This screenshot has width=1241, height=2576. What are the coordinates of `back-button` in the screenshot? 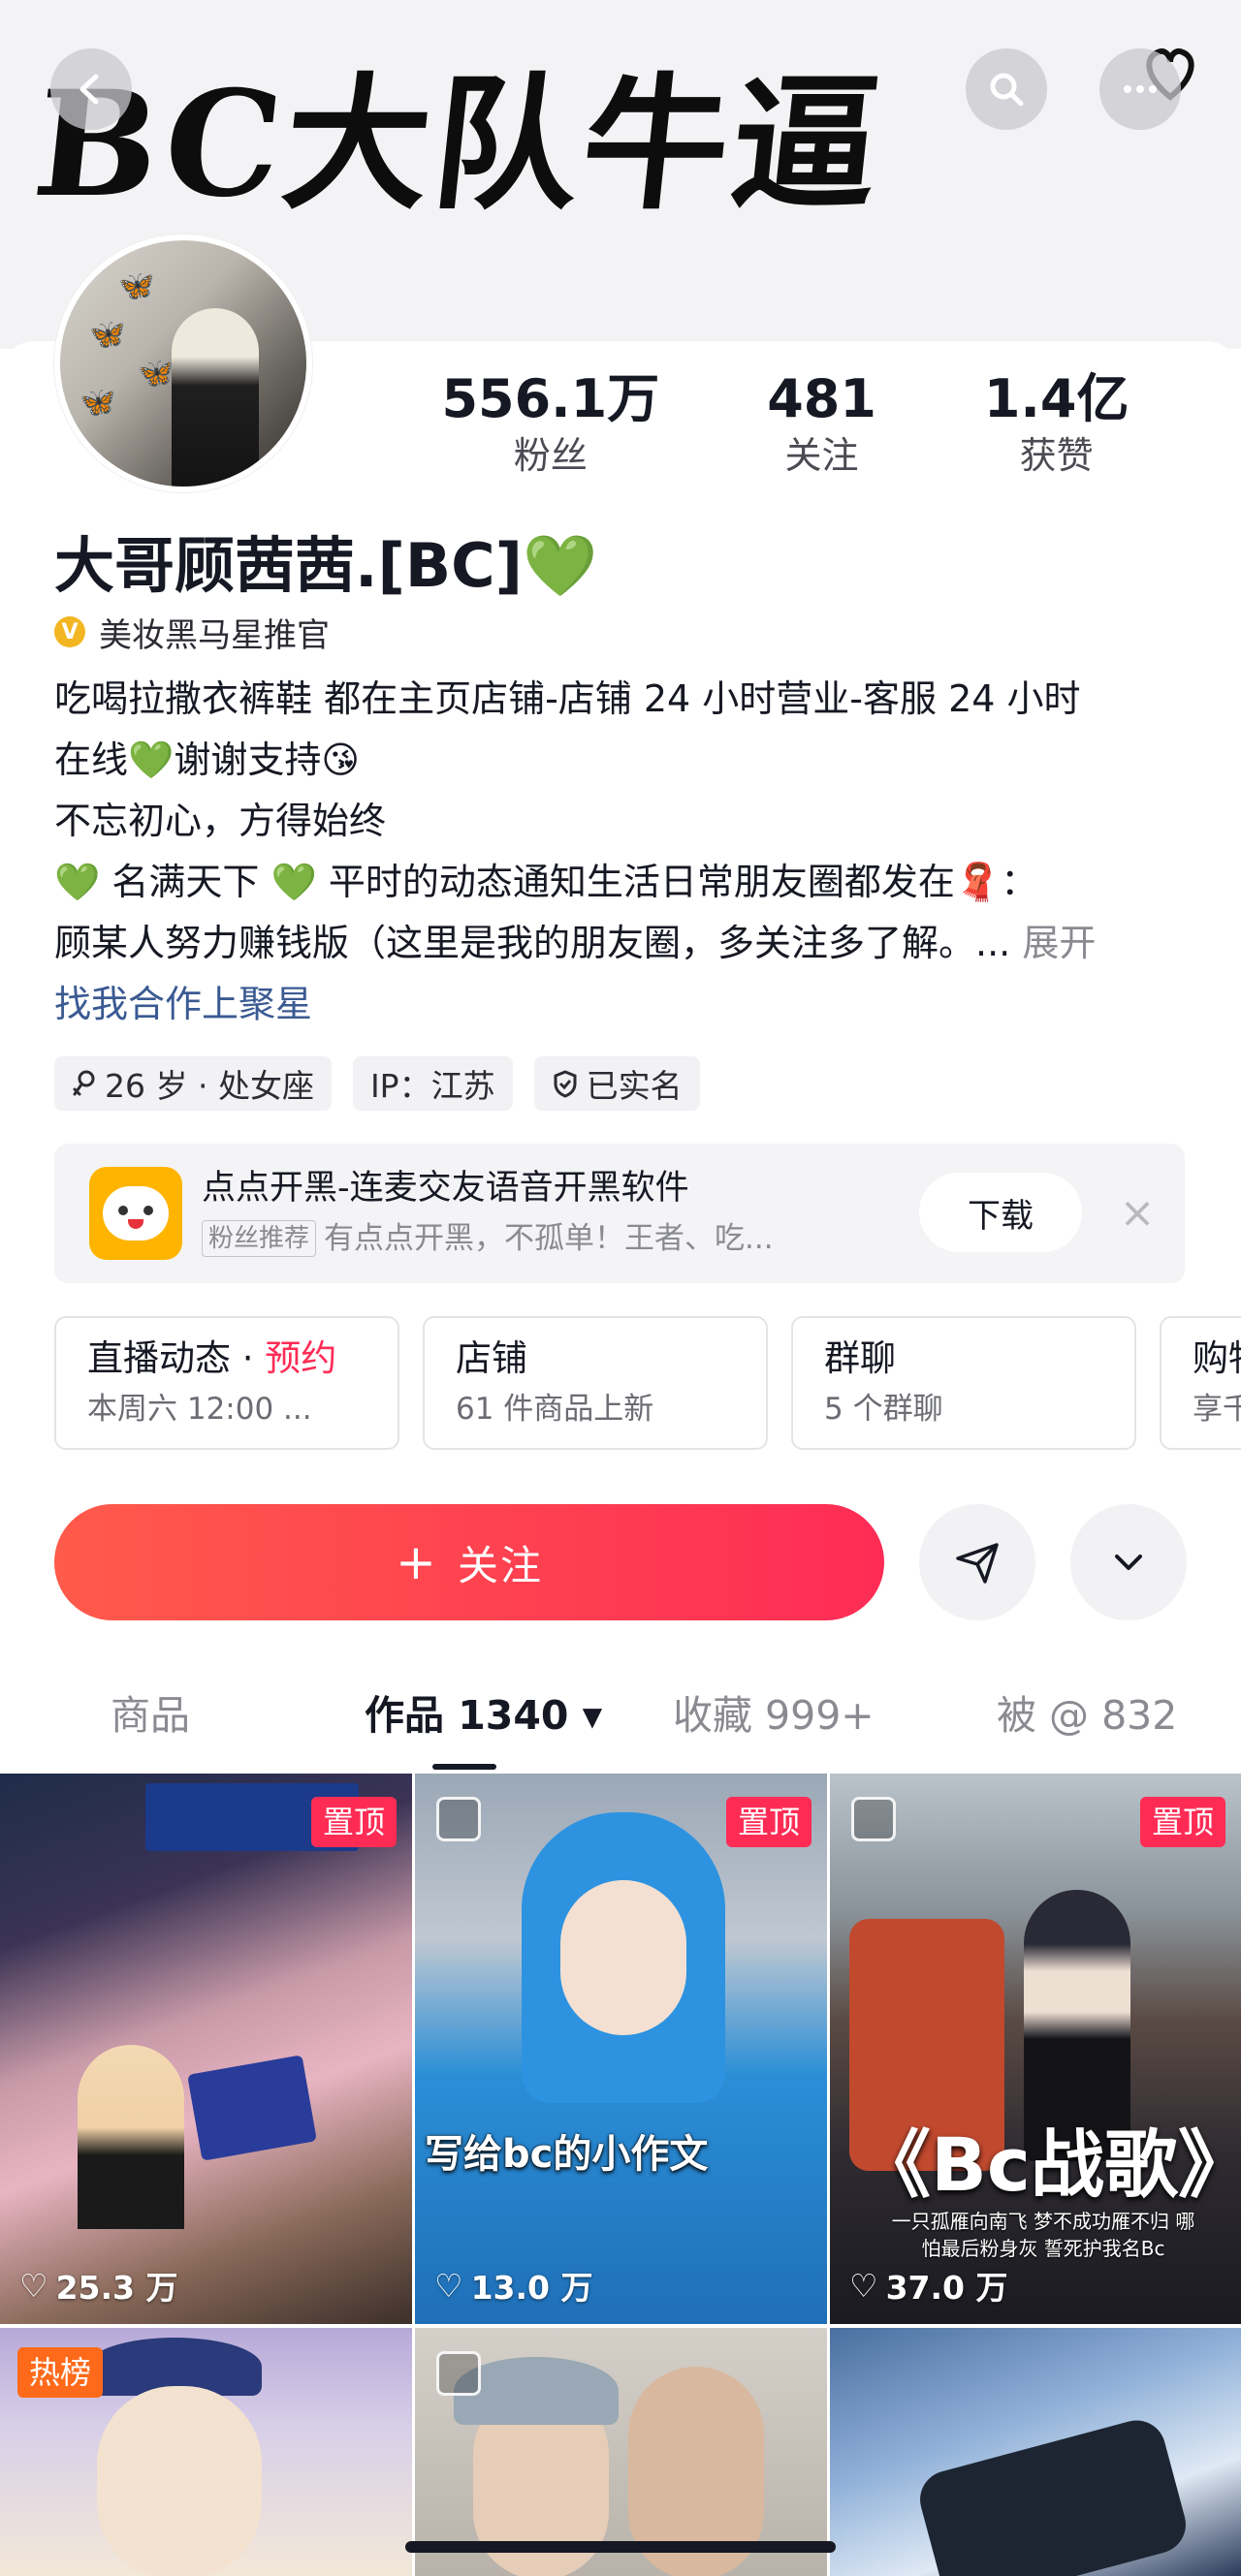 It's located at (91, 89).